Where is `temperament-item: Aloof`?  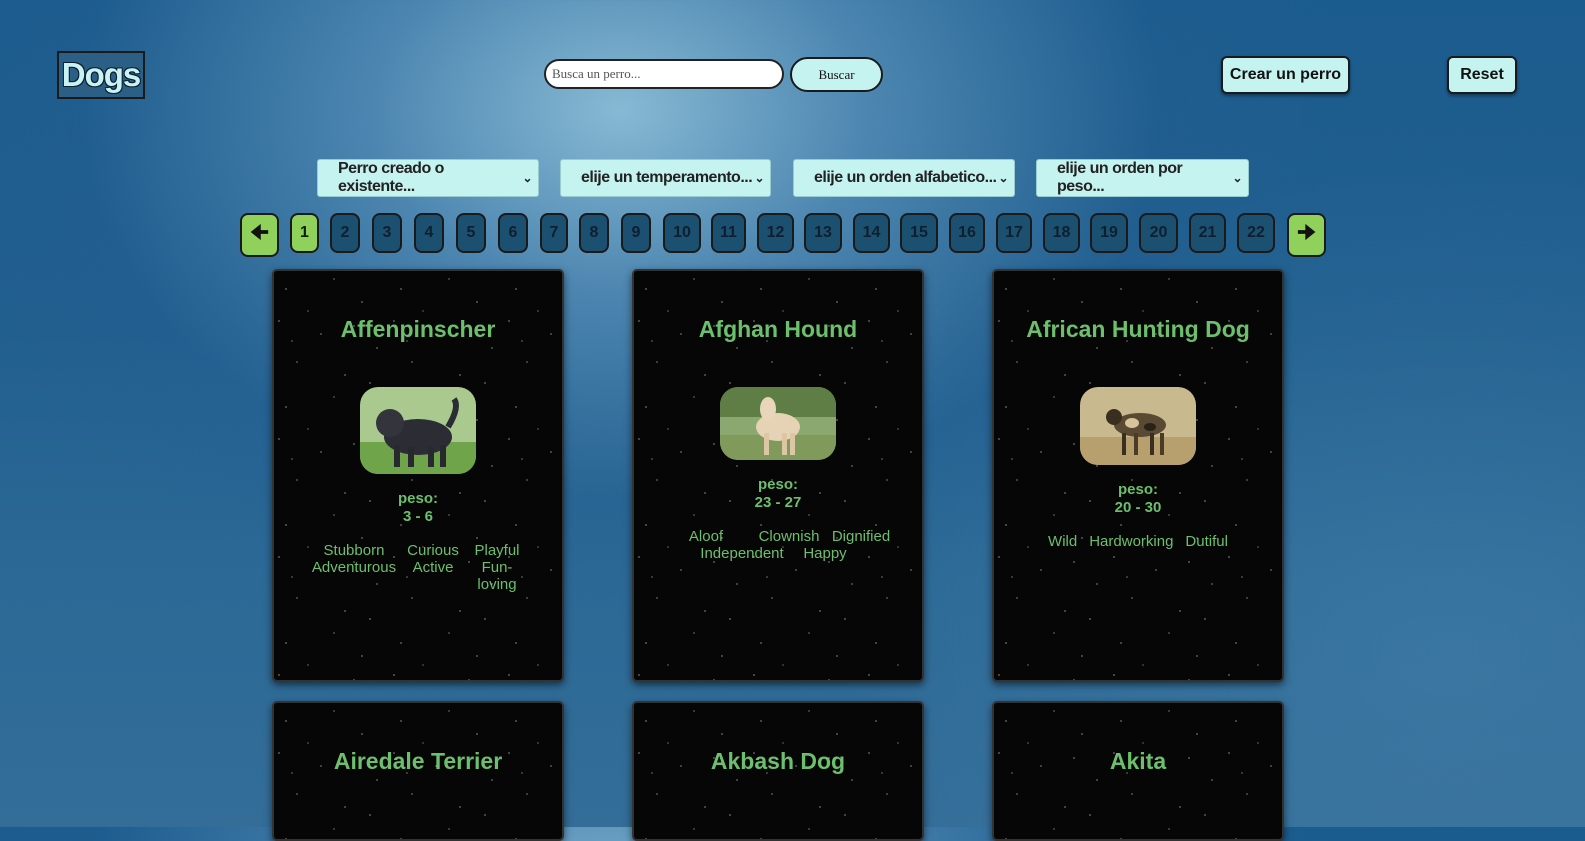
temperament-item: Aloof is located at coordinates (706, 536).